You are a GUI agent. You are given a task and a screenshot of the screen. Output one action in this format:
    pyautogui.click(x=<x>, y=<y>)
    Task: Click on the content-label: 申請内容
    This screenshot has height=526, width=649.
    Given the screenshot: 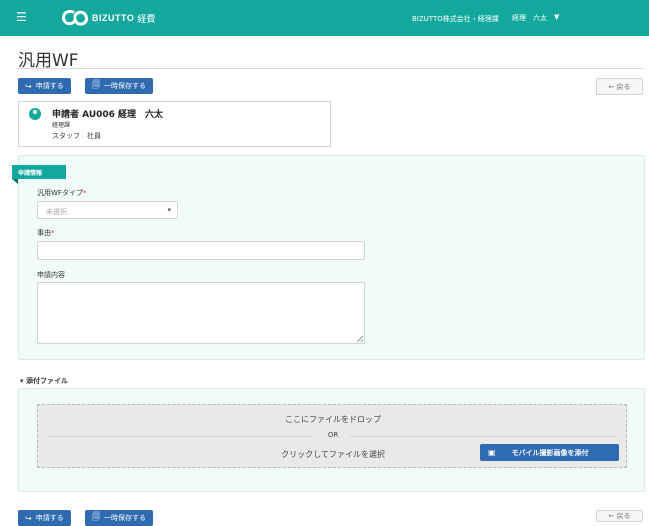 What is the action you would take?
    pyautogui.click(x=51, y=275)
    